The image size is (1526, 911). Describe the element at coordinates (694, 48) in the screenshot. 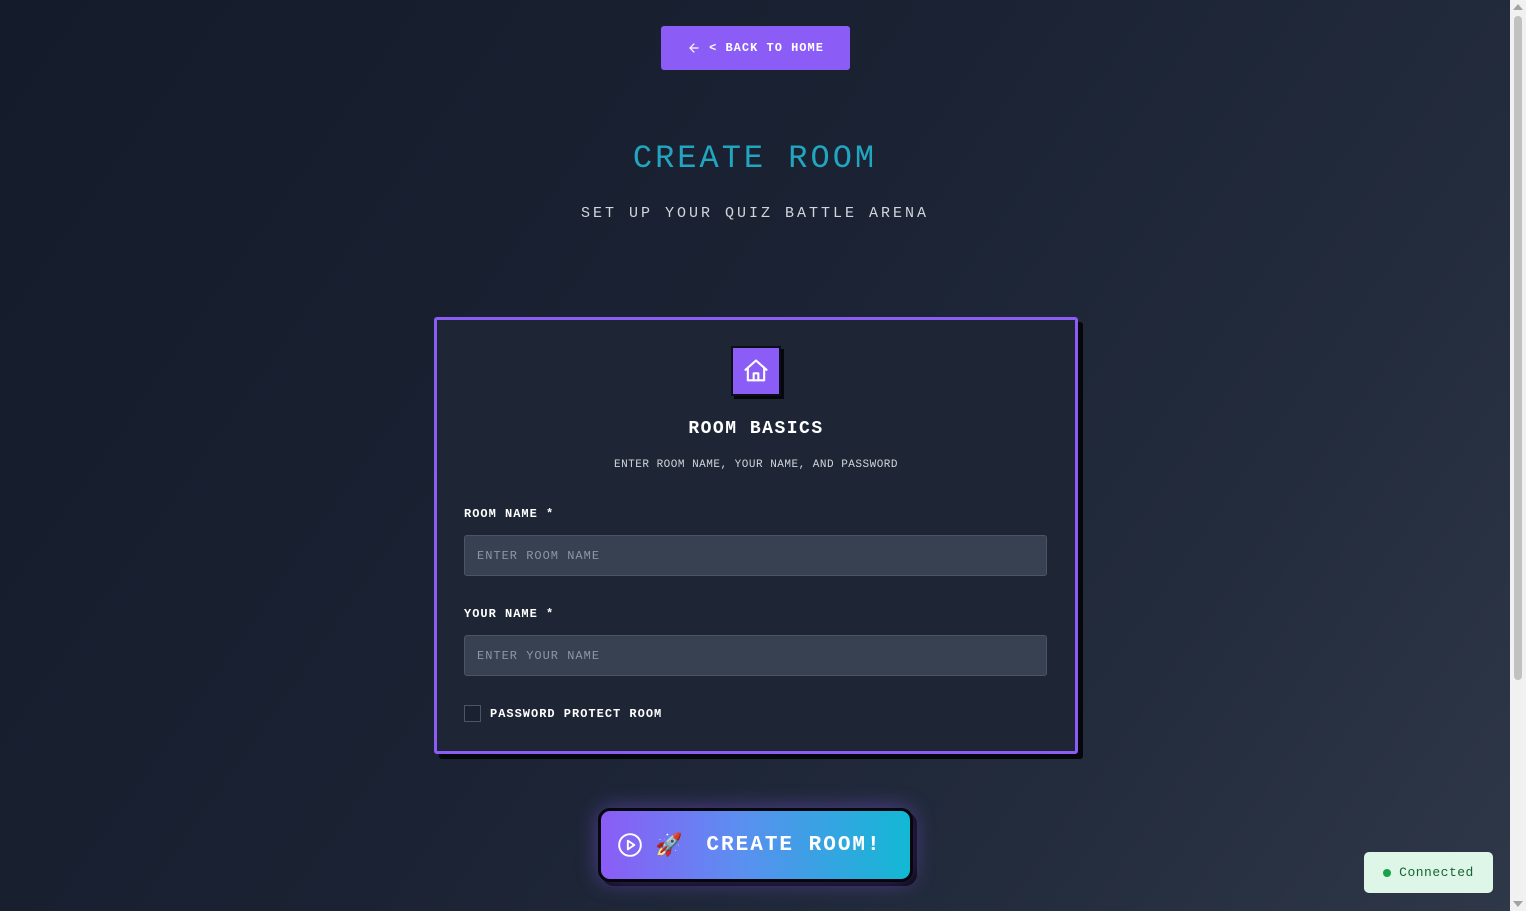

I see `arrow-left-icon` at that location.